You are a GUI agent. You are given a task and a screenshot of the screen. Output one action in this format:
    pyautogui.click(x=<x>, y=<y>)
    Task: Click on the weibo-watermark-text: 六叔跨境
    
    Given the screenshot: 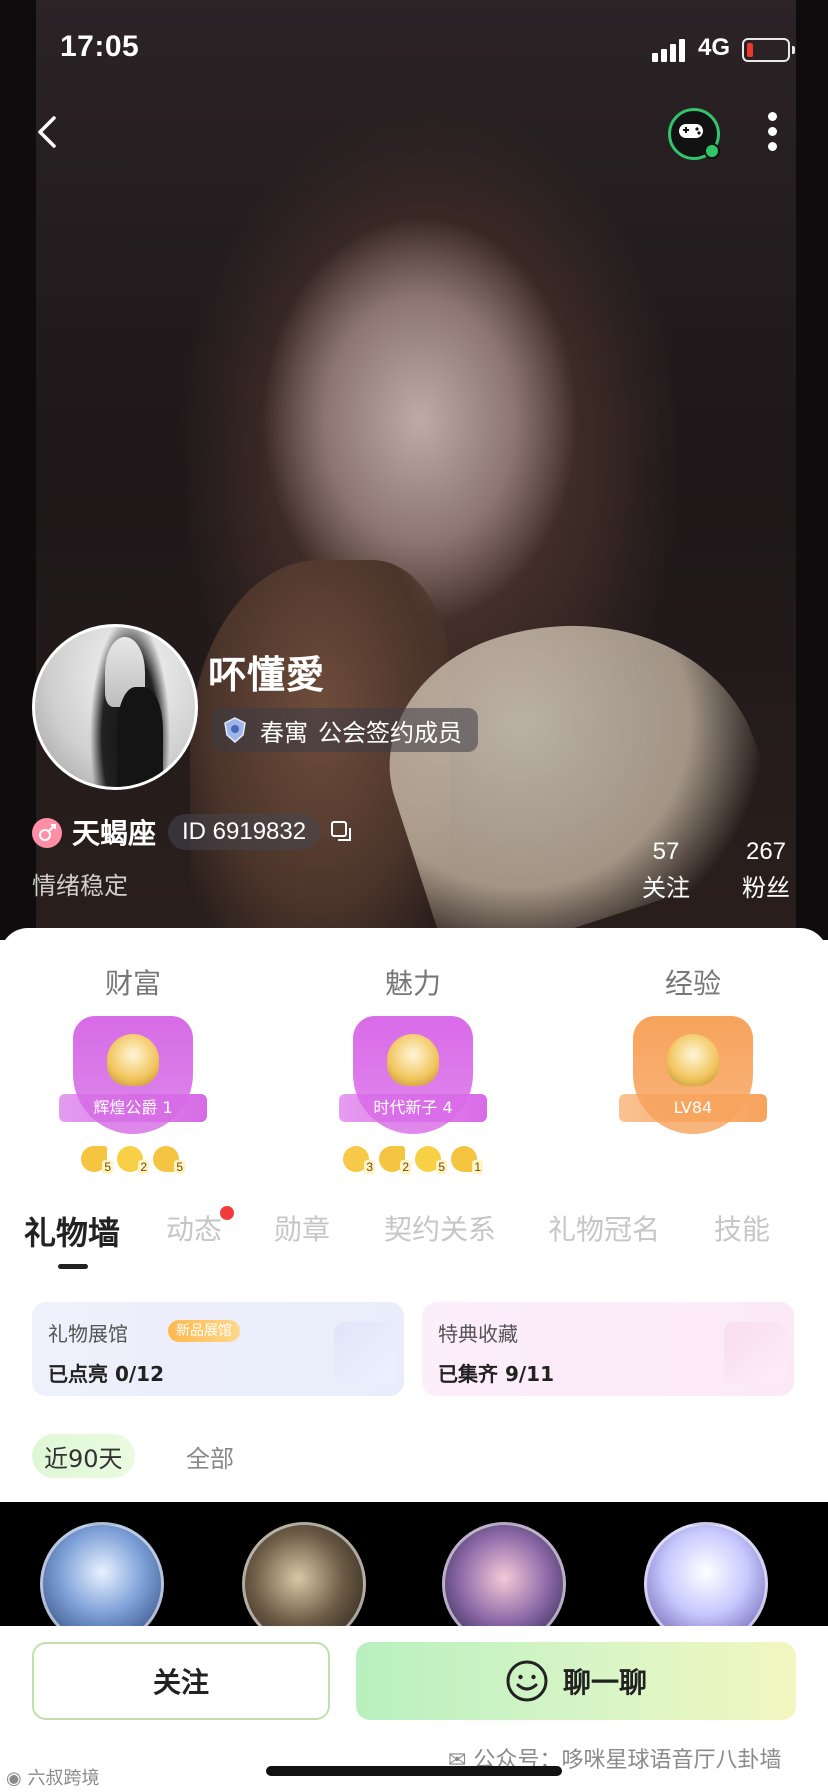 What is the action you would take?
    pyautogui.click(x=63, y=1778)
    